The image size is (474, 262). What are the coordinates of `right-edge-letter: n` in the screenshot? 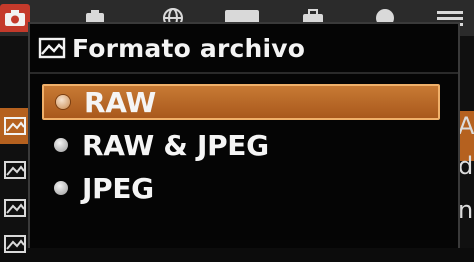 It's located at (466, 210).